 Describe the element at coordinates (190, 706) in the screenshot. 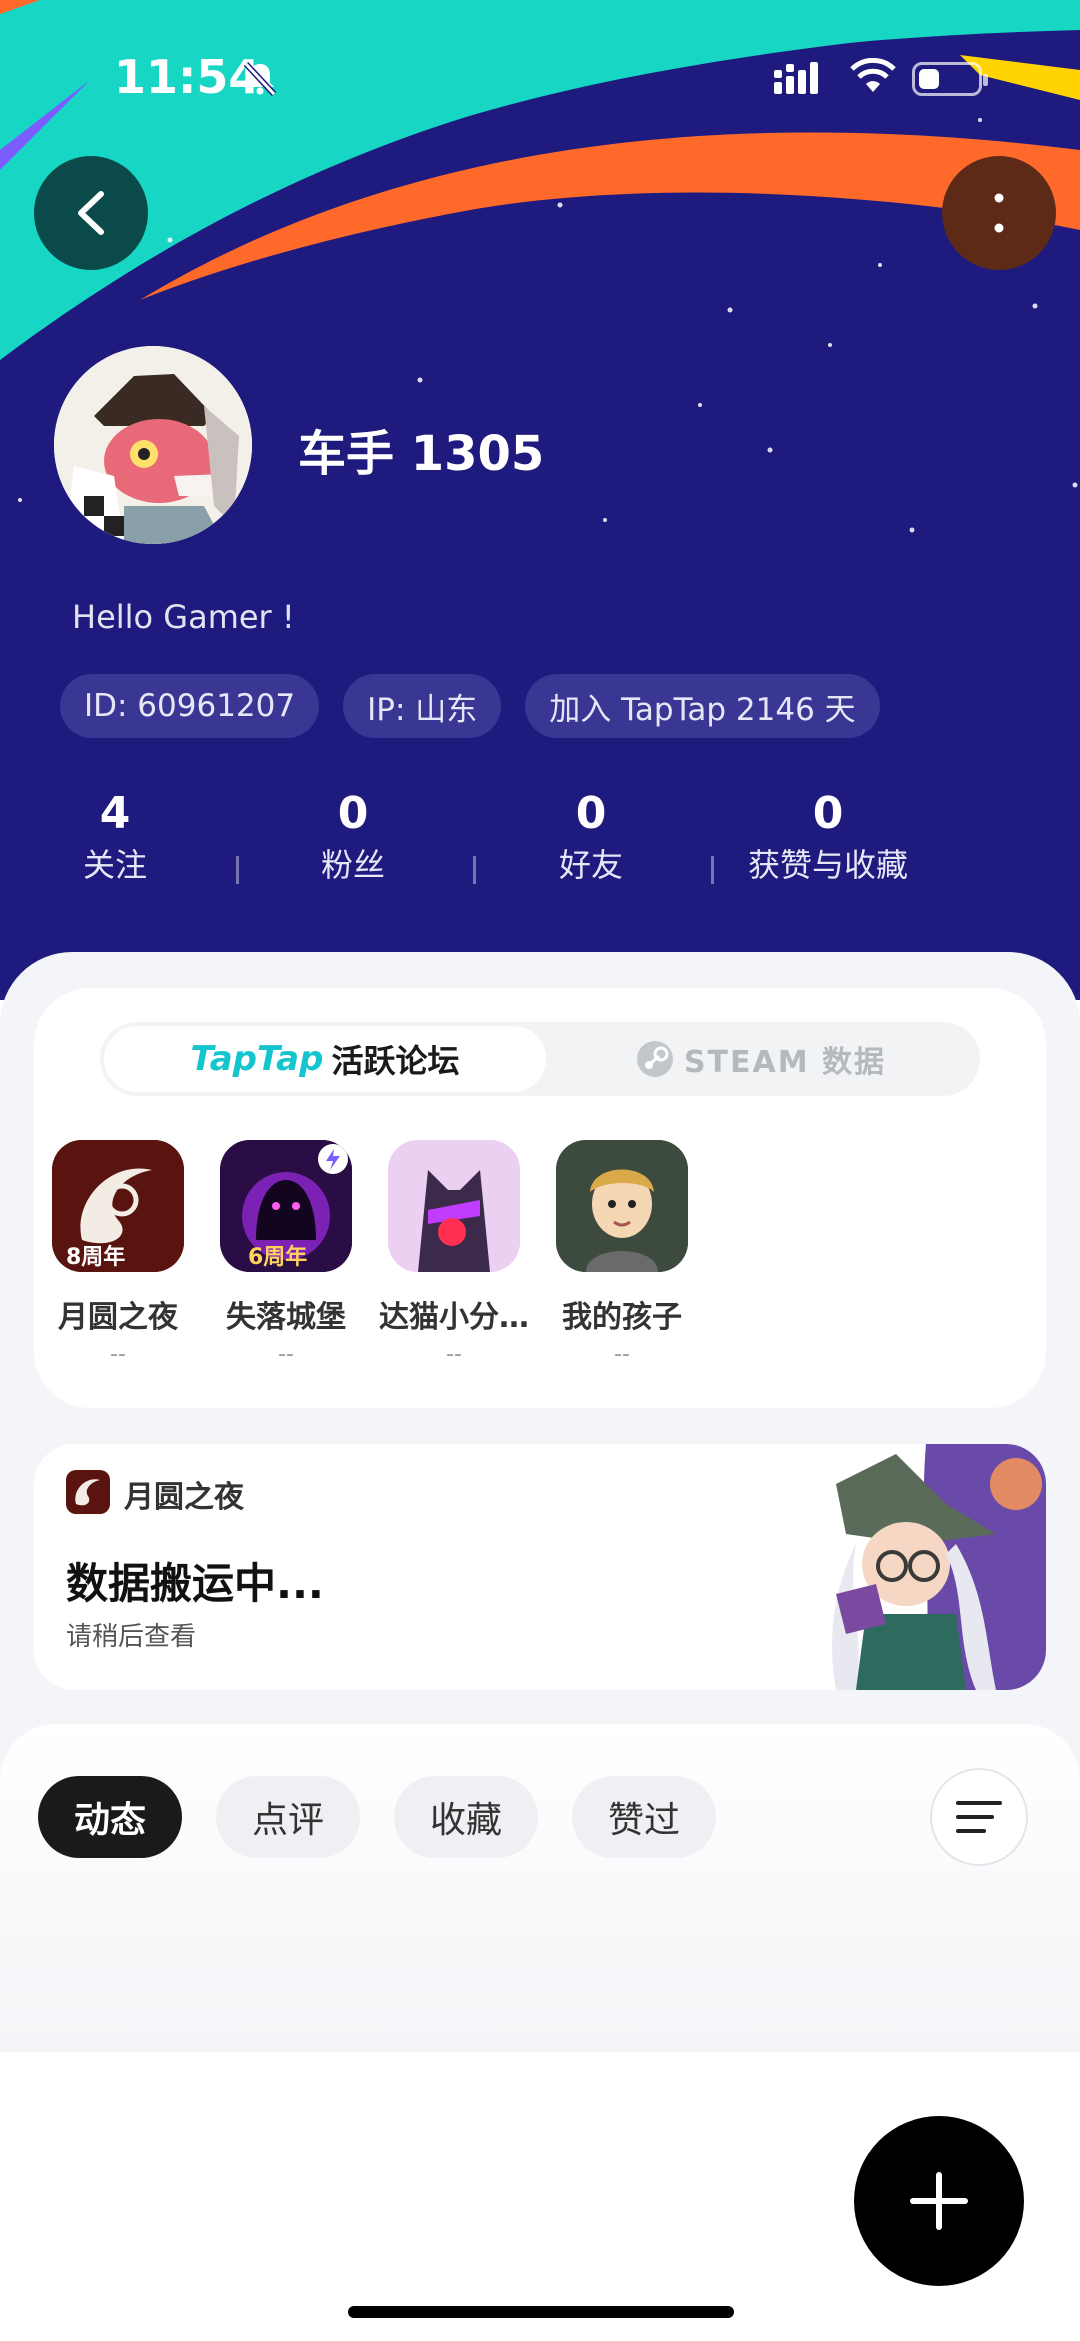

I see `user-id-chip: ID: 60961207` at that location.